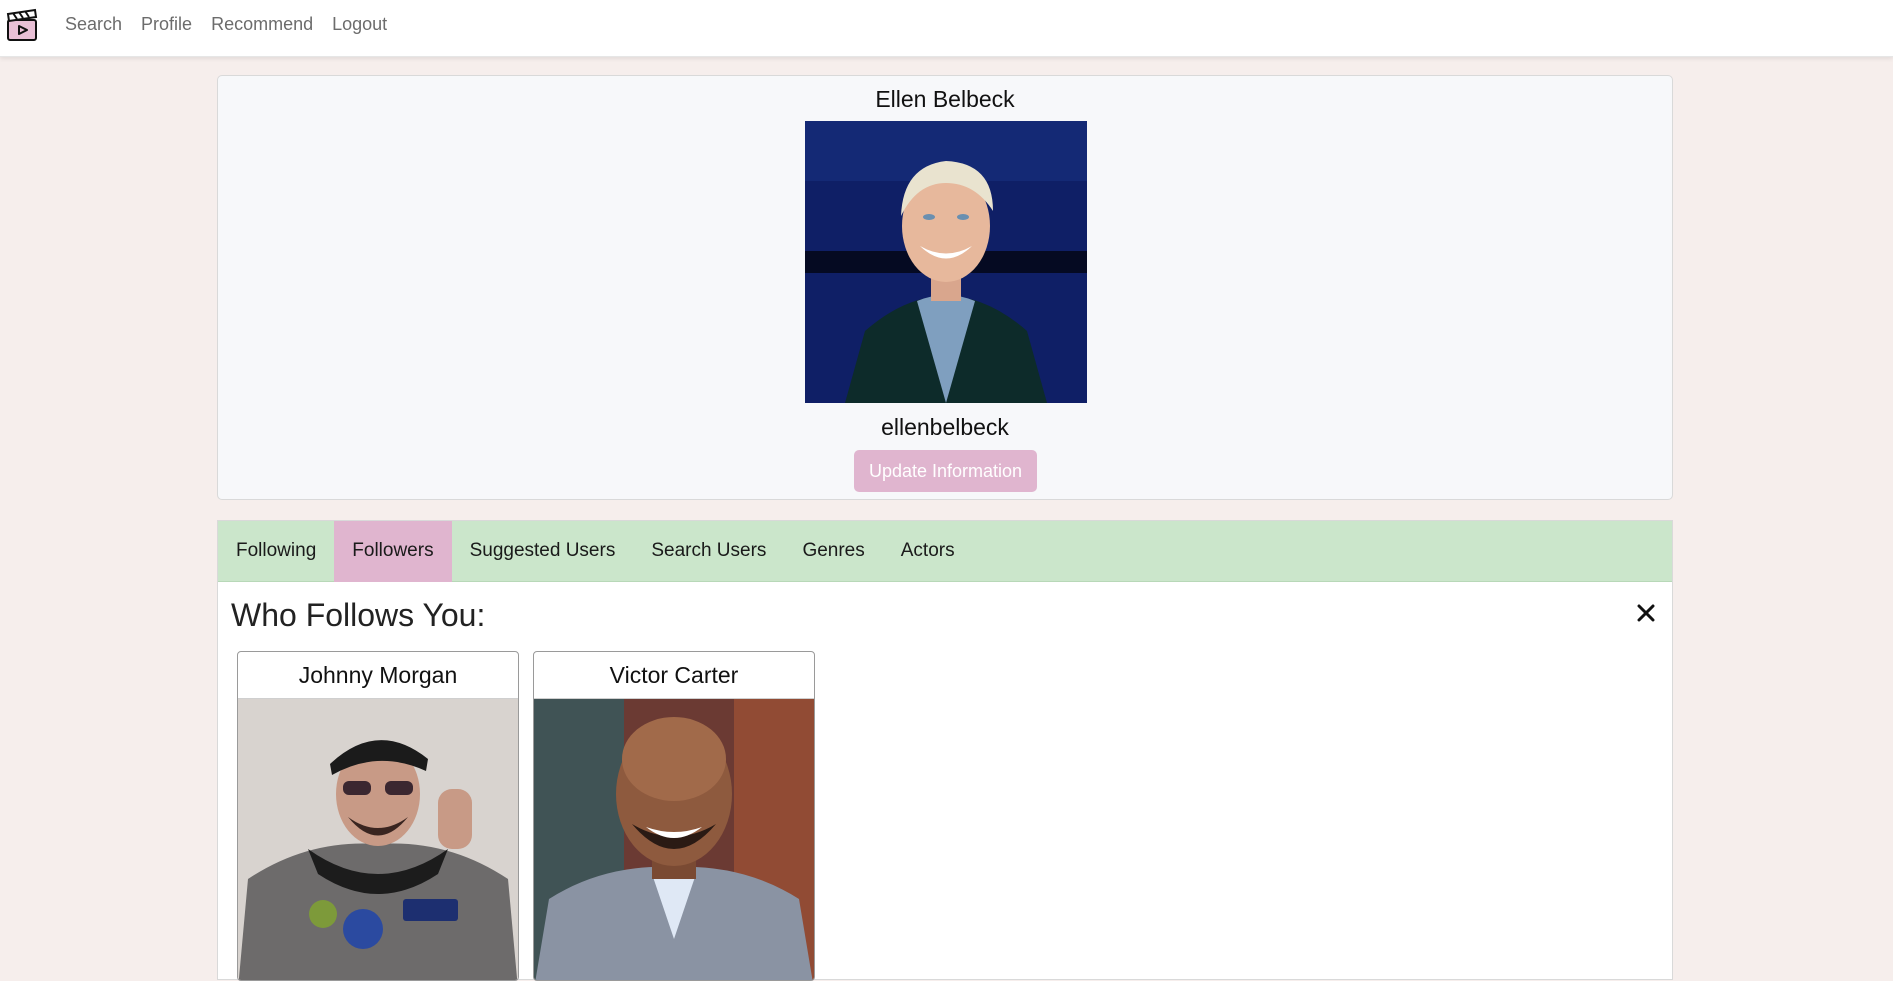 Image resolution: width=1893 pixels, height=981 pixels. I want to click on follower-card: Johnny Morgan, so click(378, 816).